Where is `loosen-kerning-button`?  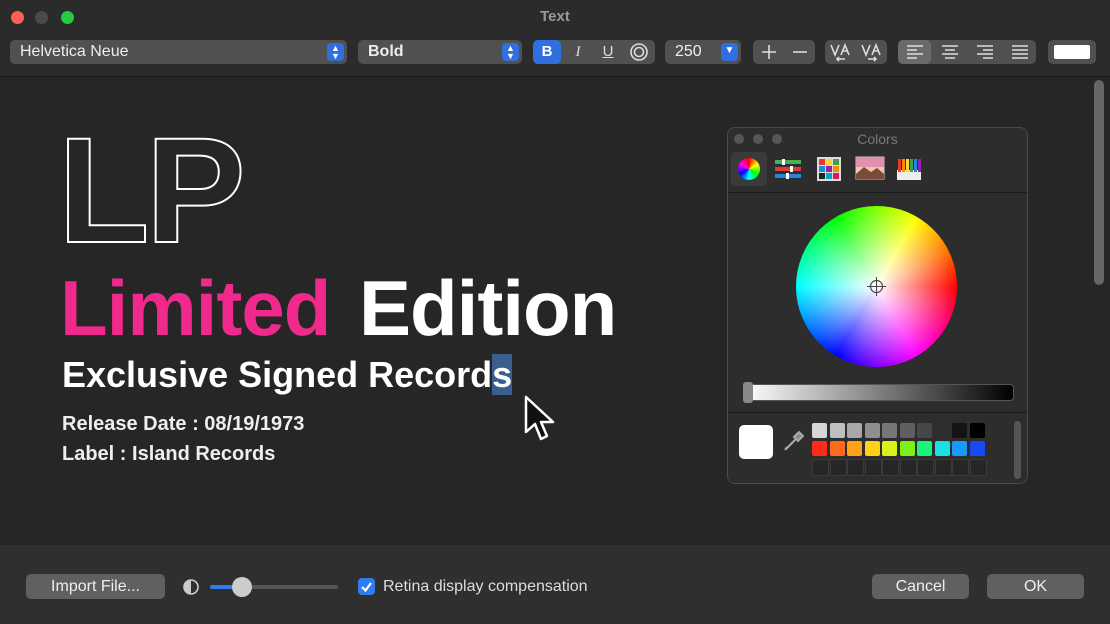 loosen-kerning-button is located at coordinates (871, 52).